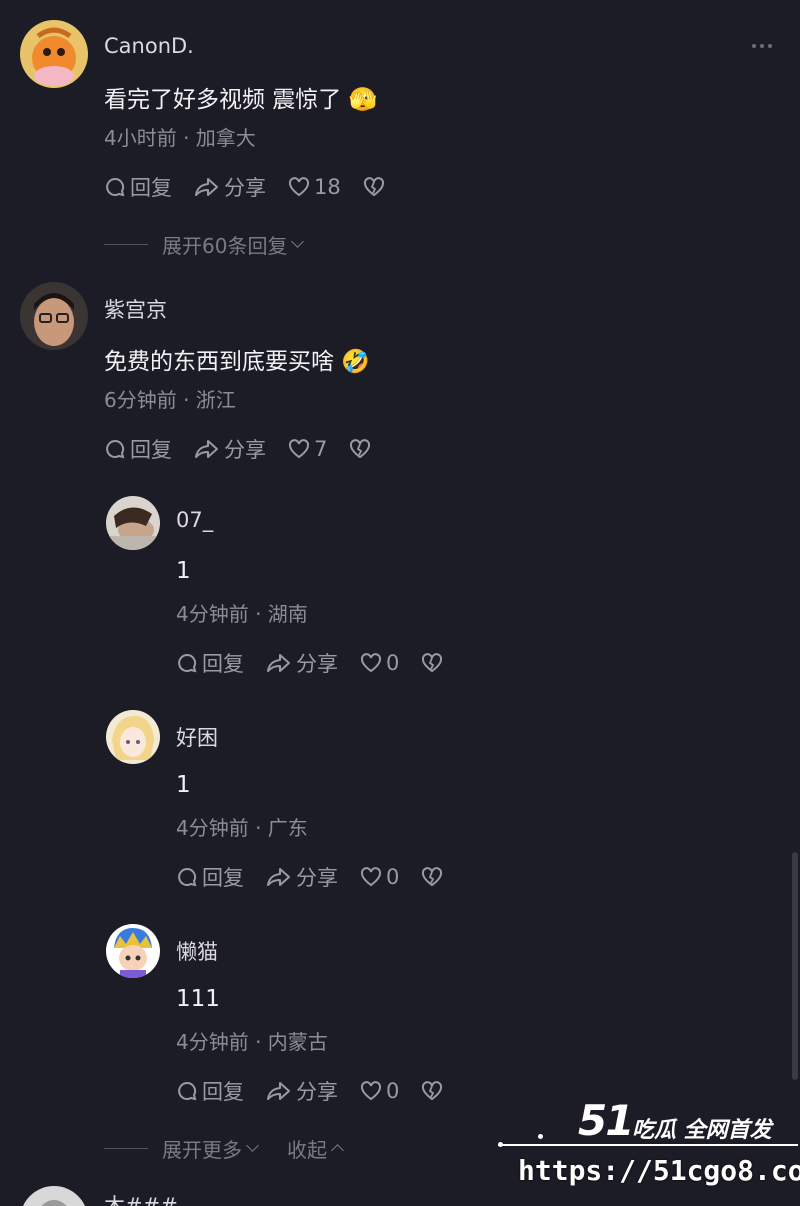  Describe the element at coordinates (606, 1120) in the screenshot. I see `watermark-logo: 51` at that location.